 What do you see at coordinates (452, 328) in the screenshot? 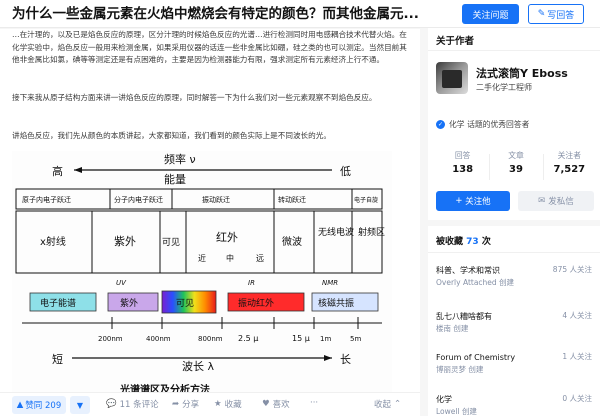
I see `collection-creator: 楼南 创建` at bounding box center [452, 328].